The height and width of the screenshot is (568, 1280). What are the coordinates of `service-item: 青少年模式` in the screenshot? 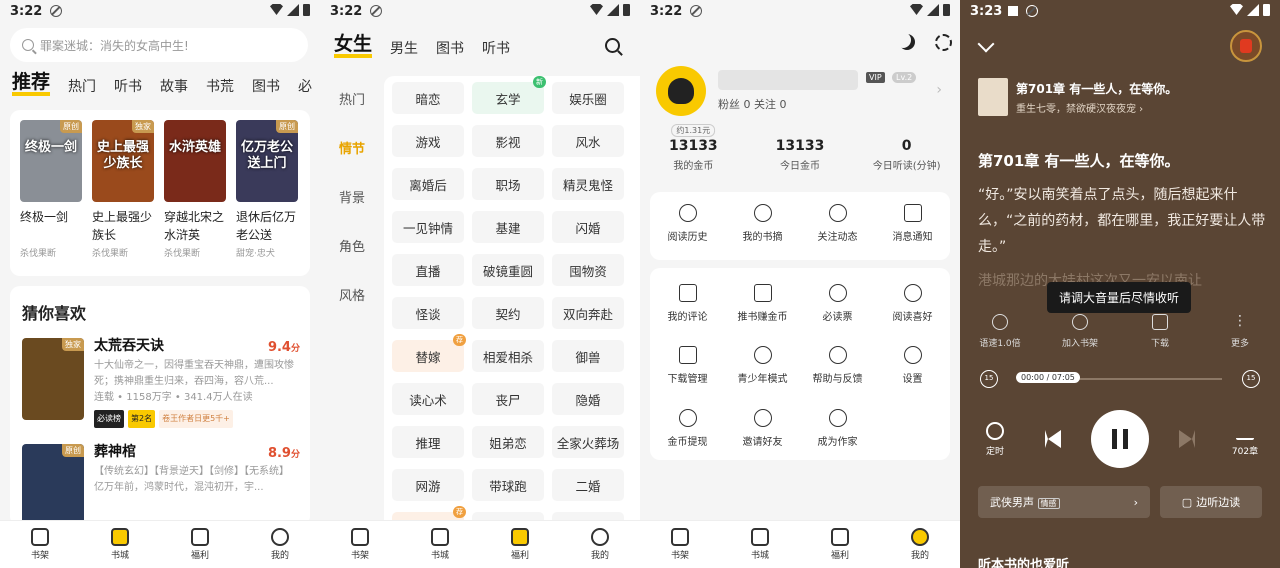 It's located at (762, 366).